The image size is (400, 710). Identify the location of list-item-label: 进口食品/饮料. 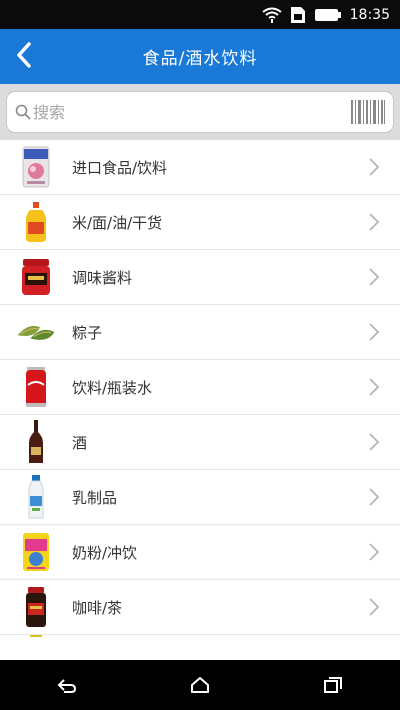
(120, 167).